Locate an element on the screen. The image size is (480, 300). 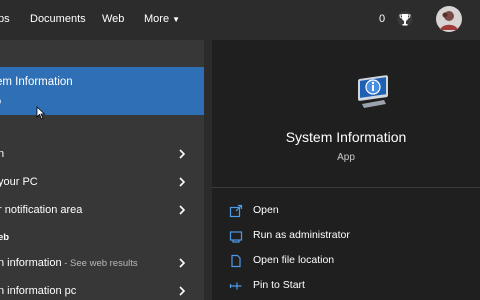
list-item-label: your PC is located at coordinates (19, 182).